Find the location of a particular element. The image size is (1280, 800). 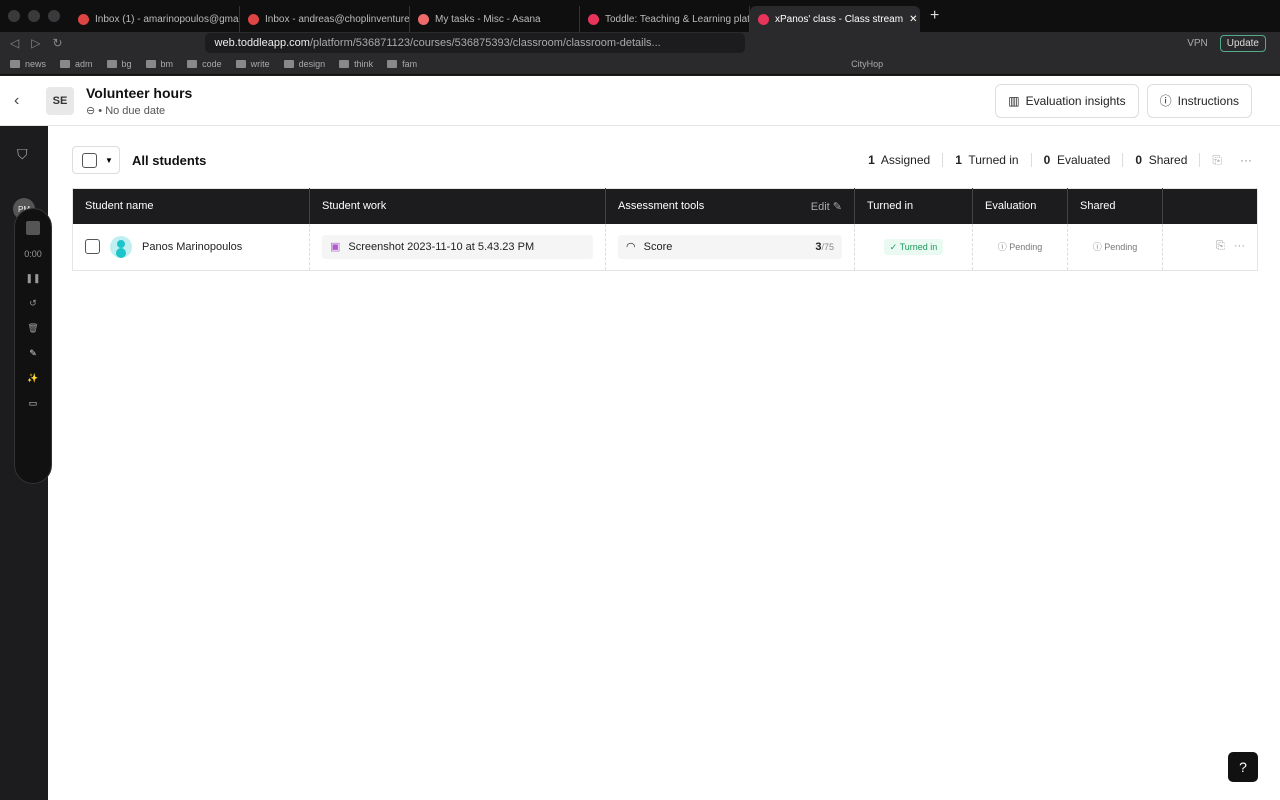

bookmark-cityhop: CityHop is located at coordinates (867, 64).